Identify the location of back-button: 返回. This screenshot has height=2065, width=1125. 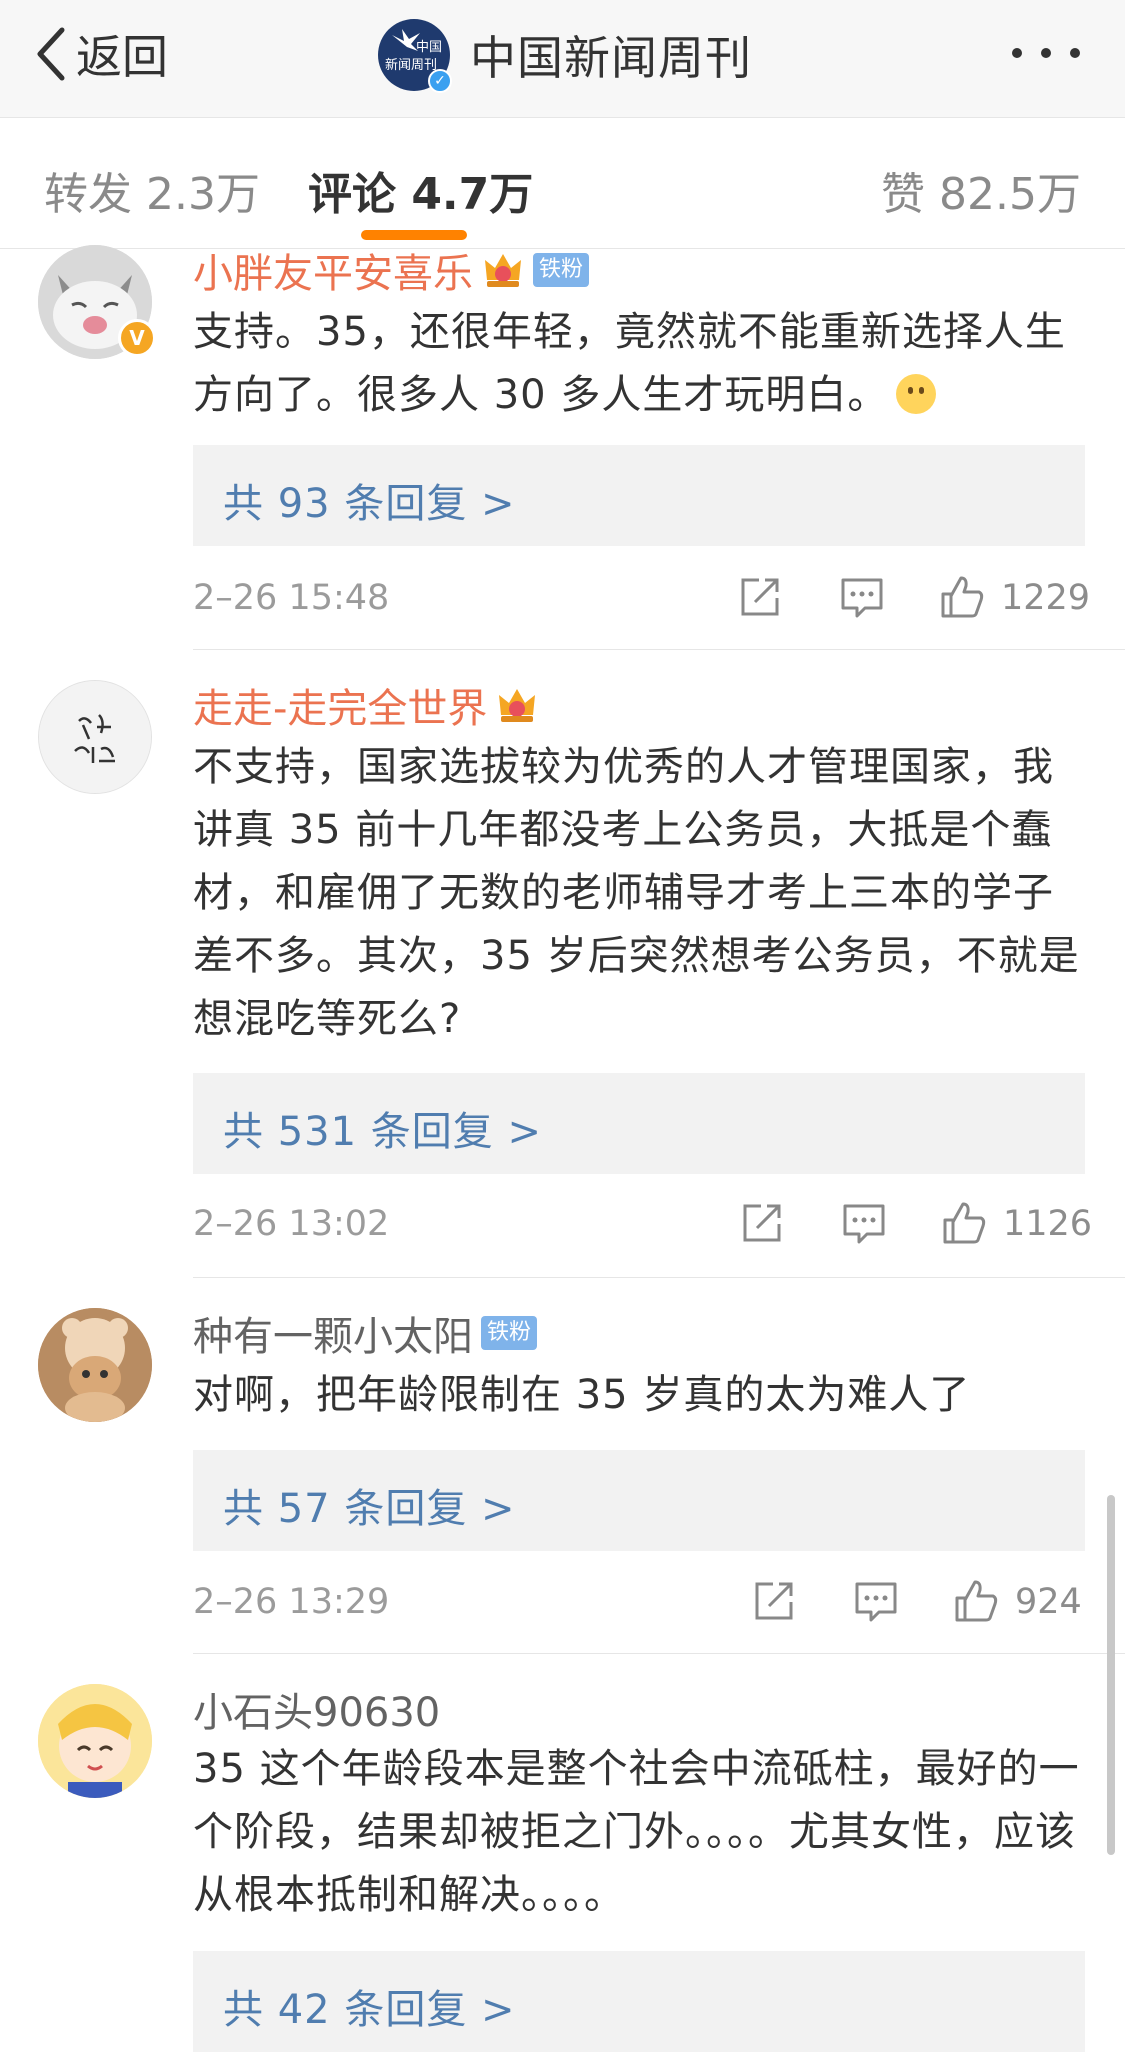
(101, 54).